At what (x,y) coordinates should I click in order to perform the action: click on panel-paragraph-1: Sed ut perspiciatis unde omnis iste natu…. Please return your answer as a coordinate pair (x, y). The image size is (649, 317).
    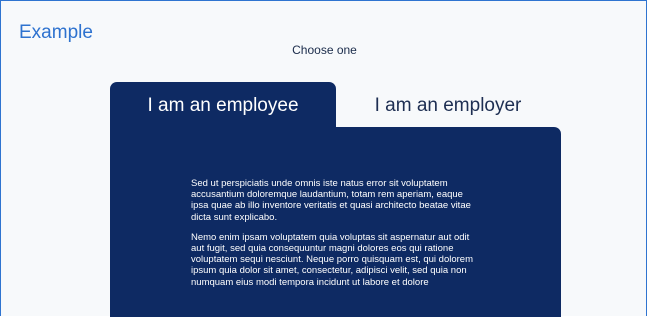
    Looking at the image, I should click on (331, 200).